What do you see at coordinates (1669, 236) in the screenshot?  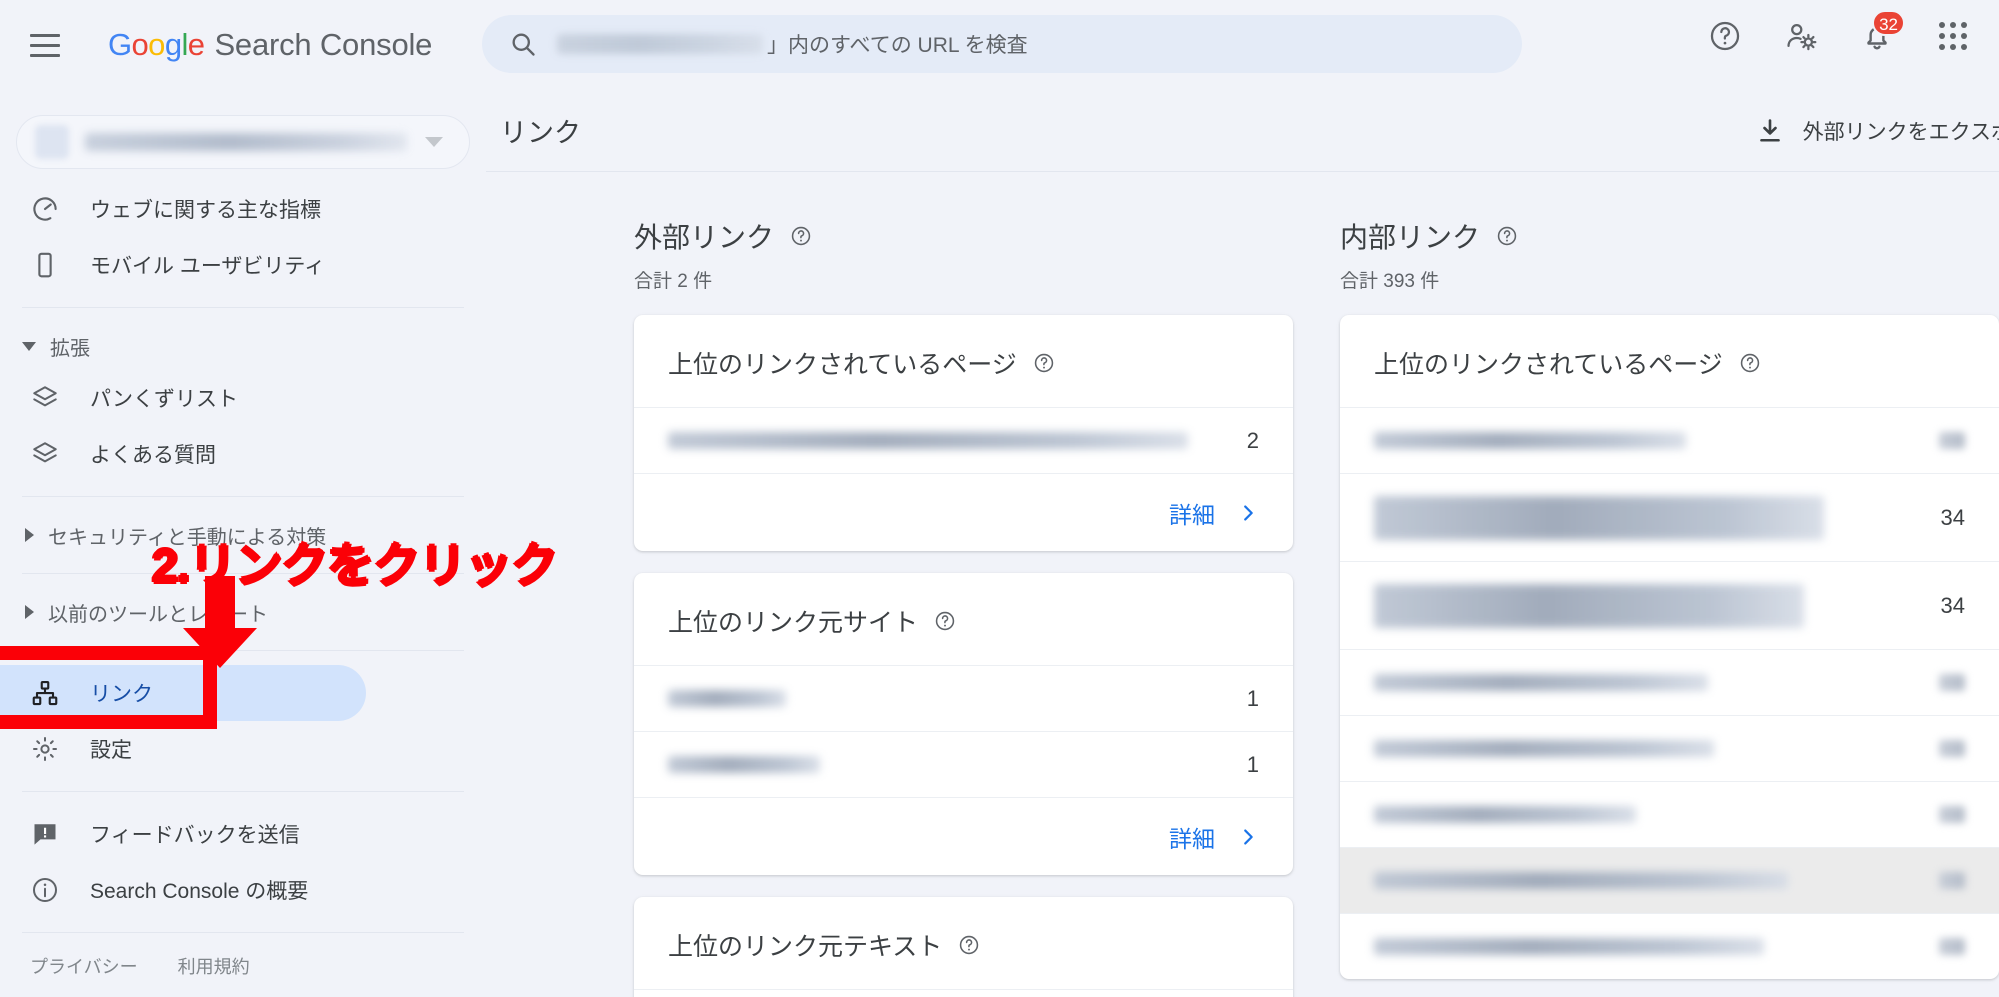 I see `internal-links-header: 内部リンク` at bounding box center [1669, 236].